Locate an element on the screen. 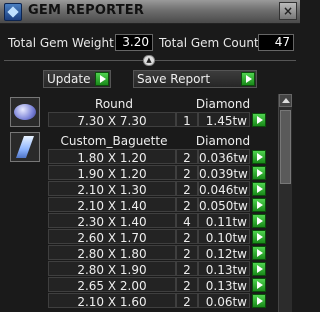  total-weight-label: Total Gem Weight is located at coordinates (61, 43).